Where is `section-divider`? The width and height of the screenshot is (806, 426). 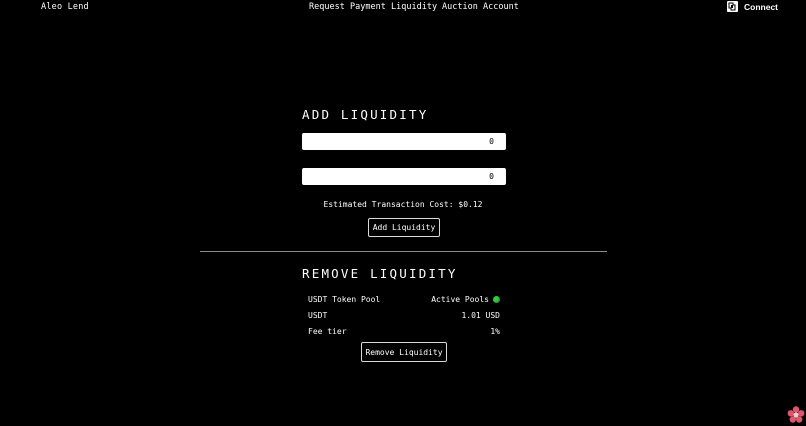 section-divider is located at coordinates (403, 251).